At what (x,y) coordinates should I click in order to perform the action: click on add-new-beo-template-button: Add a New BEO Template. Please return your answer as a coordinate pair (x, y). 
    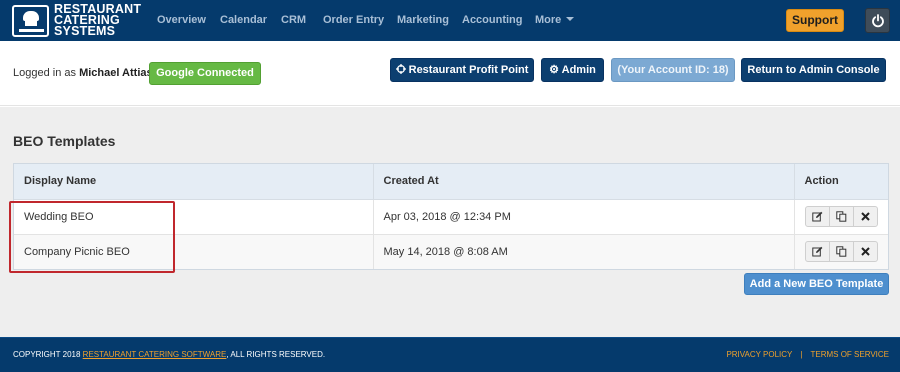
    Looking at the image, I should click on (816, 284).